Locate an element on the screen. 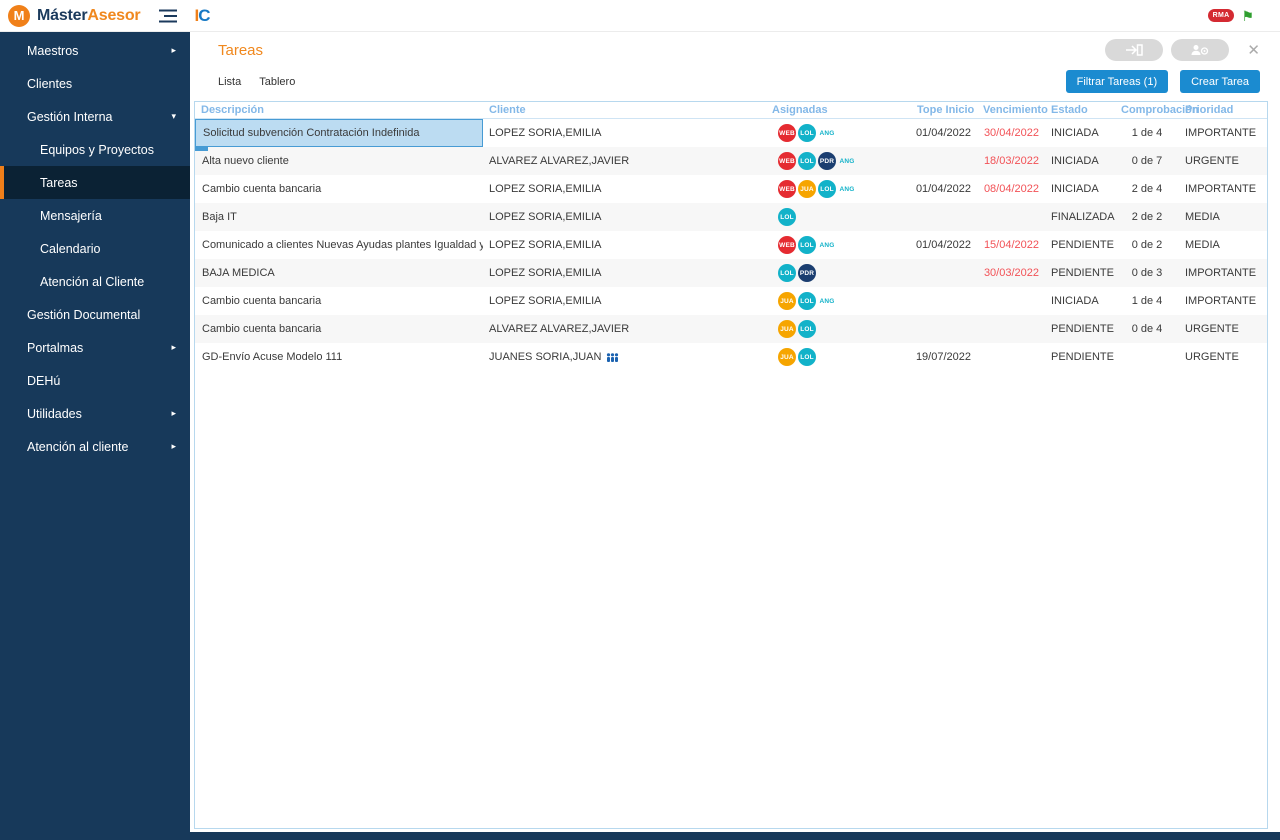  sidebar-item-portalmas: Portalmas ▸ is located at coordinates (95, 347).